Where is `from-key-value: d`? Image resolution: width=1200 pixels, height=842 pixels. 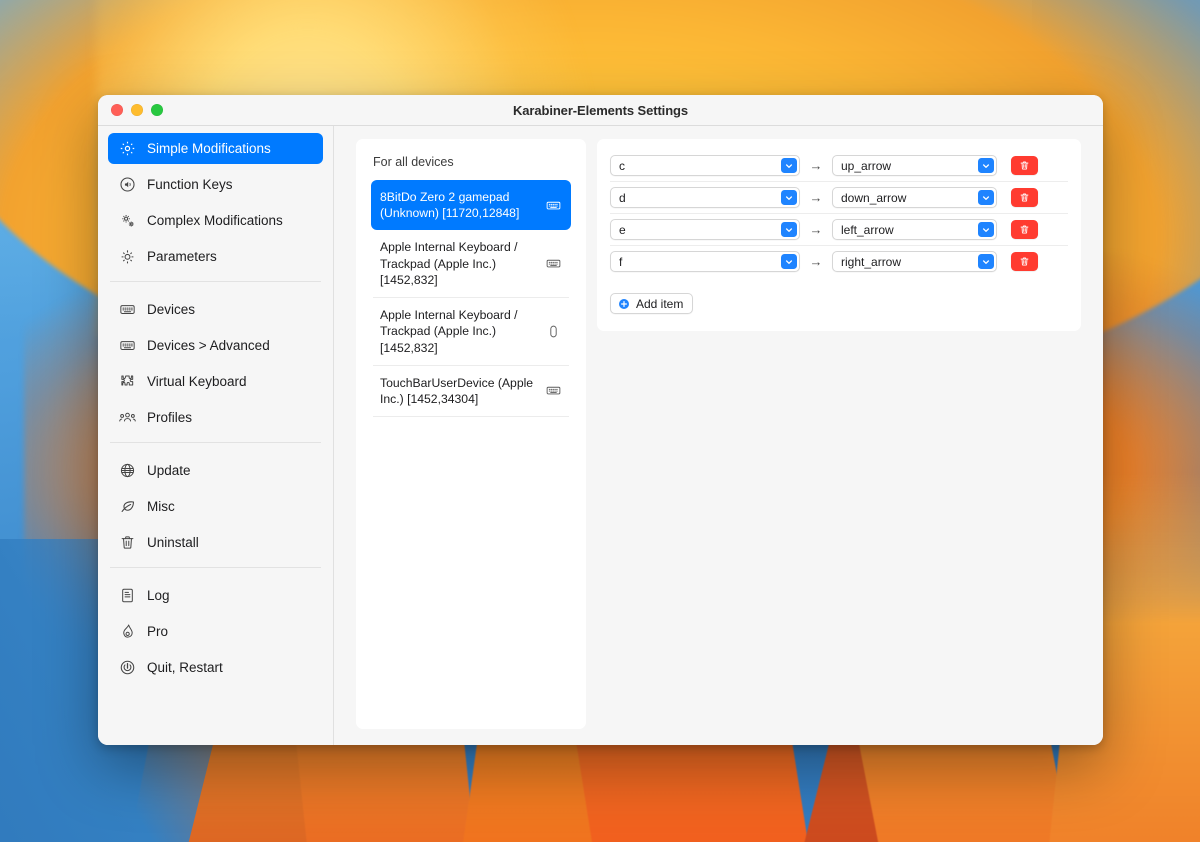
from-key-value: d is located at coordinates (622, 197).